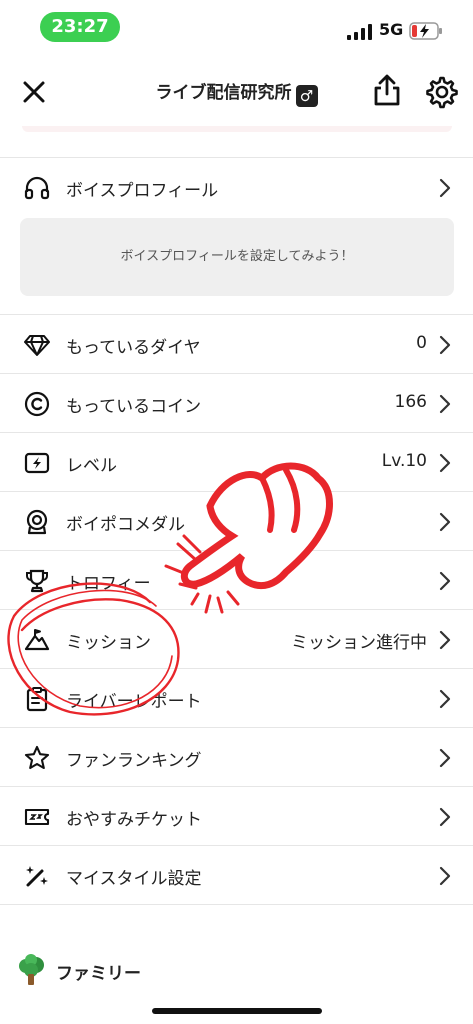 This screenshot has height=1024, width=473. Describe the element at coordinates (425, 31) in the screenshot. I see `battery-charging-icon` at that location.